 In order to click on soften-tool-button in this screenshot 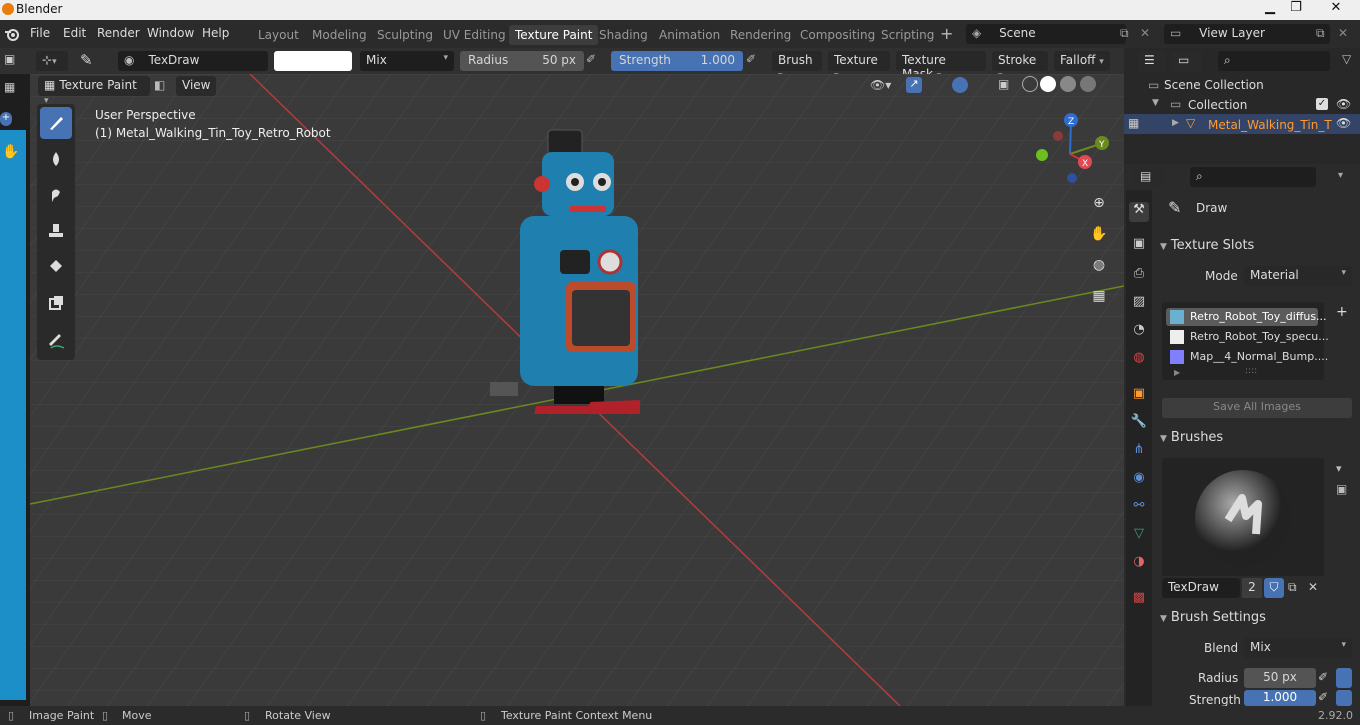, I will do `click(56, 159)`.